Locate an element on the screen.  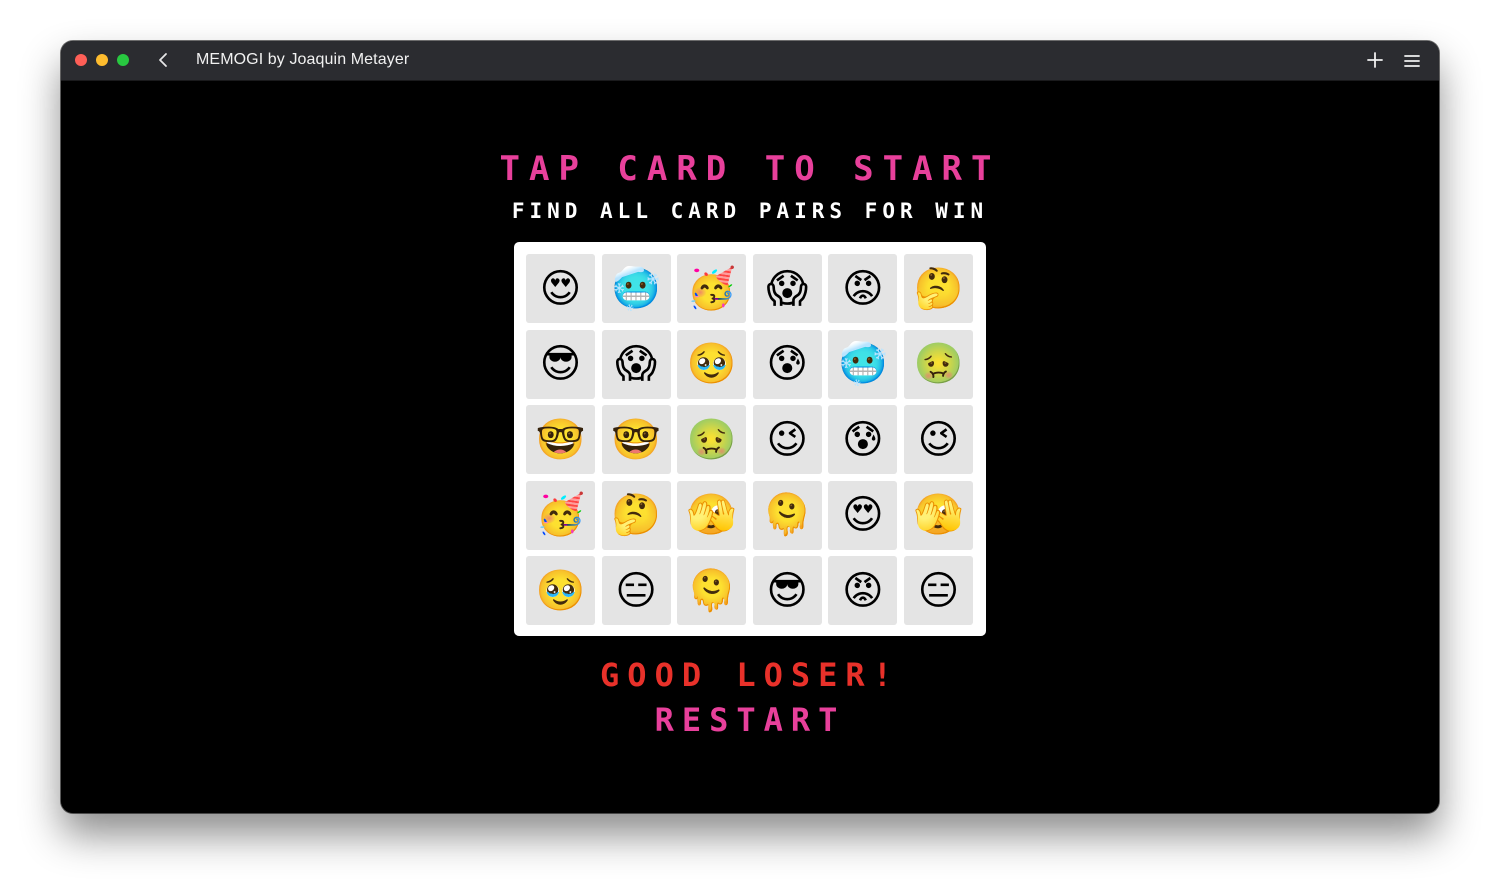
result-message: GOOD LOSER! is located at coordinates (750, 675).